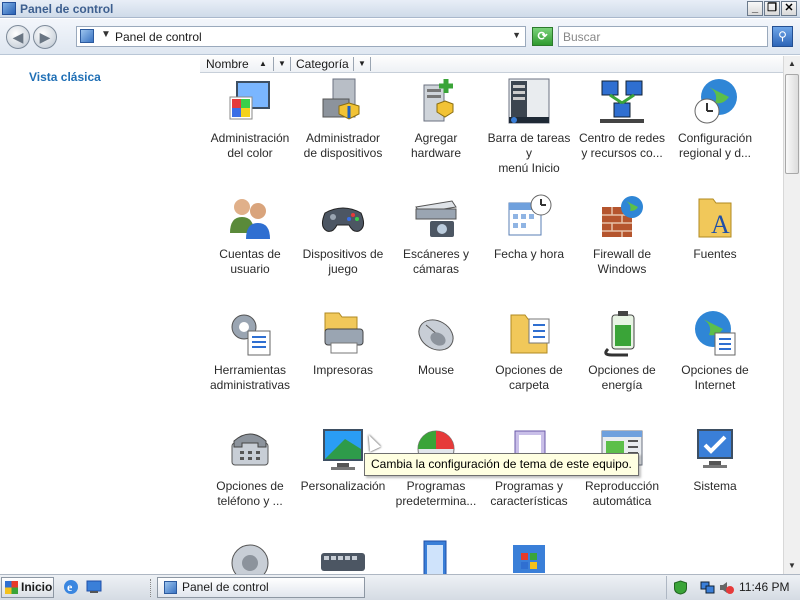 Image resolution: width=800 pixels, height=600 pixels. What do you see at coordinates (715, 217) in the screenshot?
I see `fonts-icon: A` at bounding box center [715, 217].